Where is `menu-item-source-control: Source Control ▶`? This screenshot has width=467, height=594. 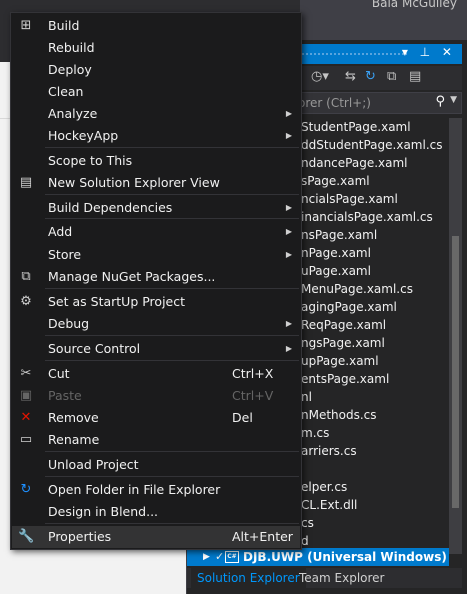
menu-item-source-control: Source Control ▶ is located at coordinates (156, 349).